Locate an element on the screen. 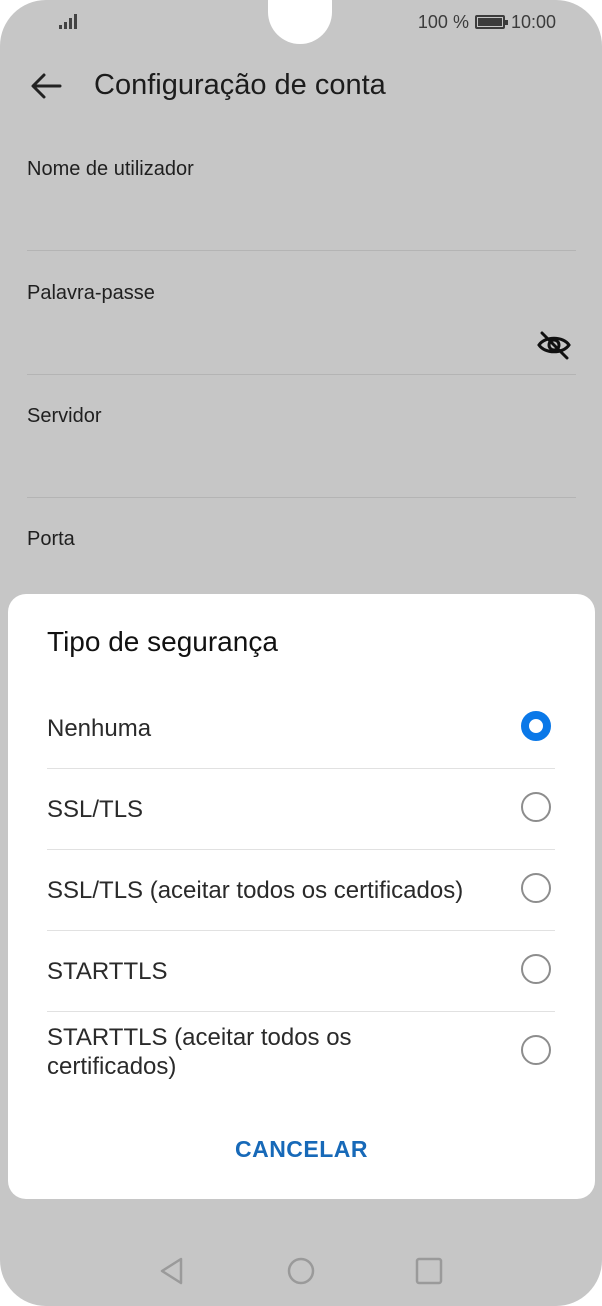  battery-percent: 100 % is located at coordinates (443, 21).